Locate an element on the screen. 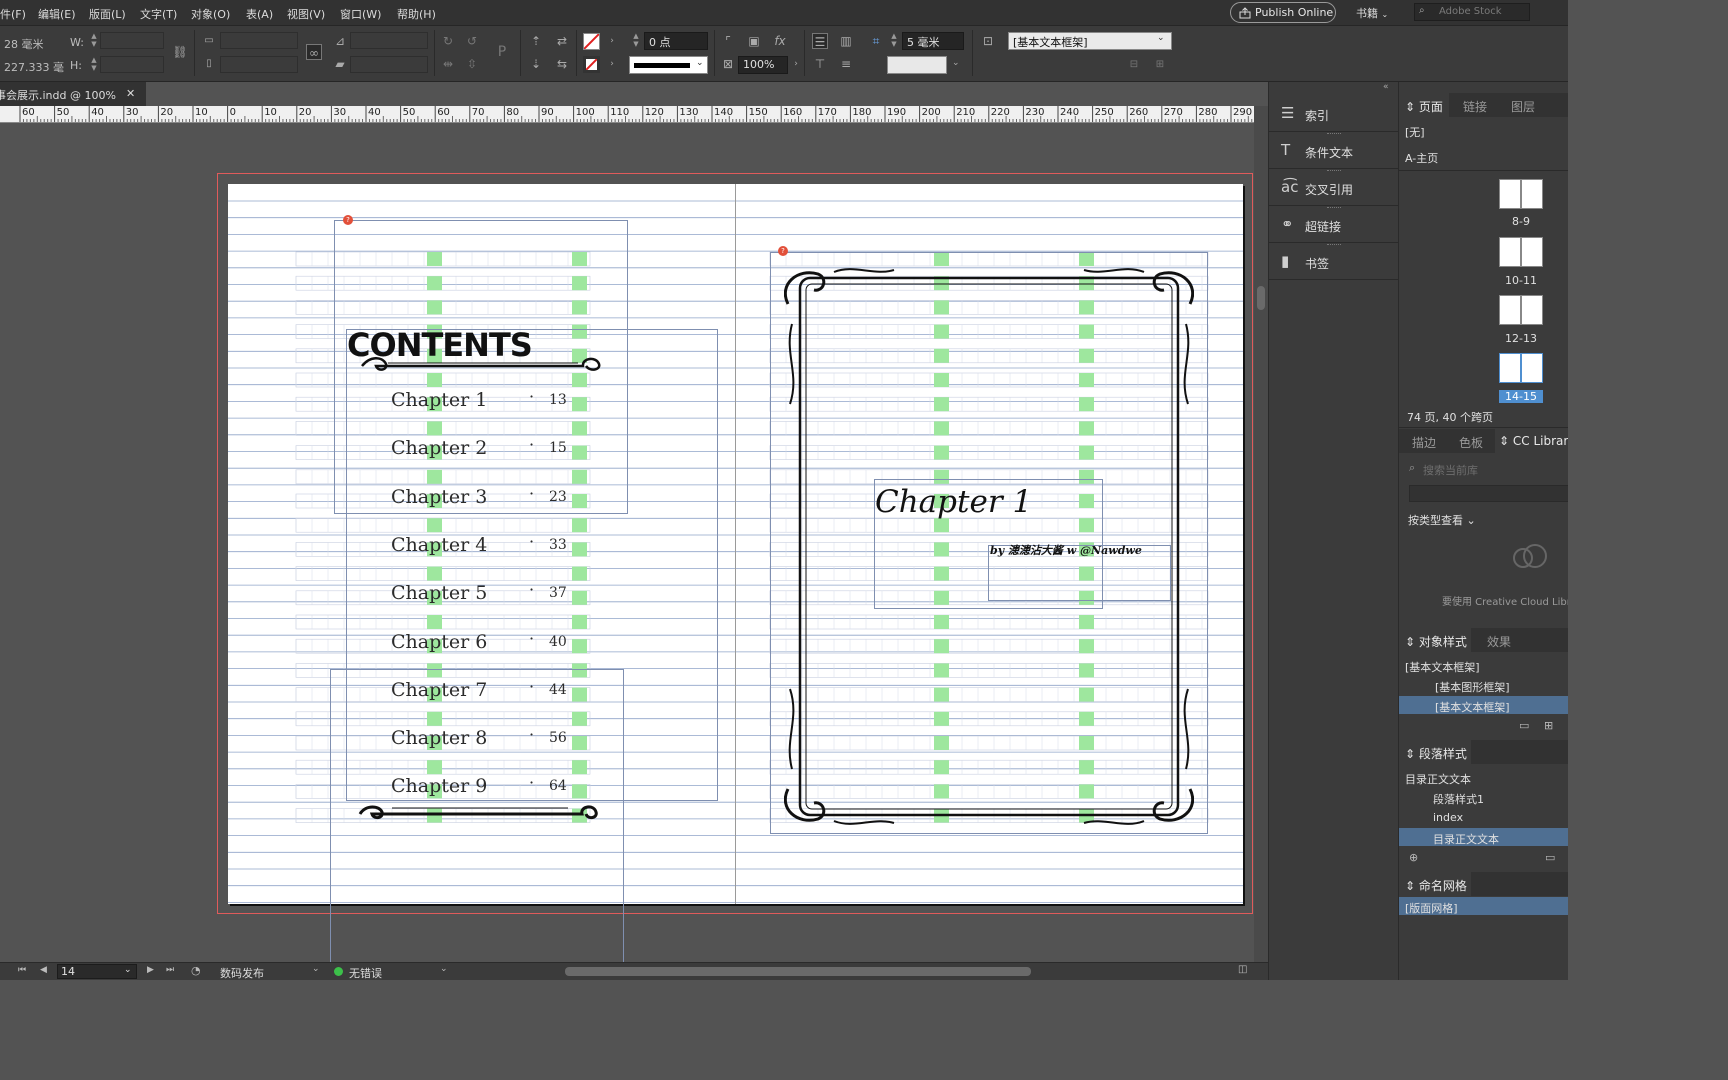 This screenshot has height=1080, width=1728. toc-entry: Chapter 7 · 44 is located at coordinates (486, 691).